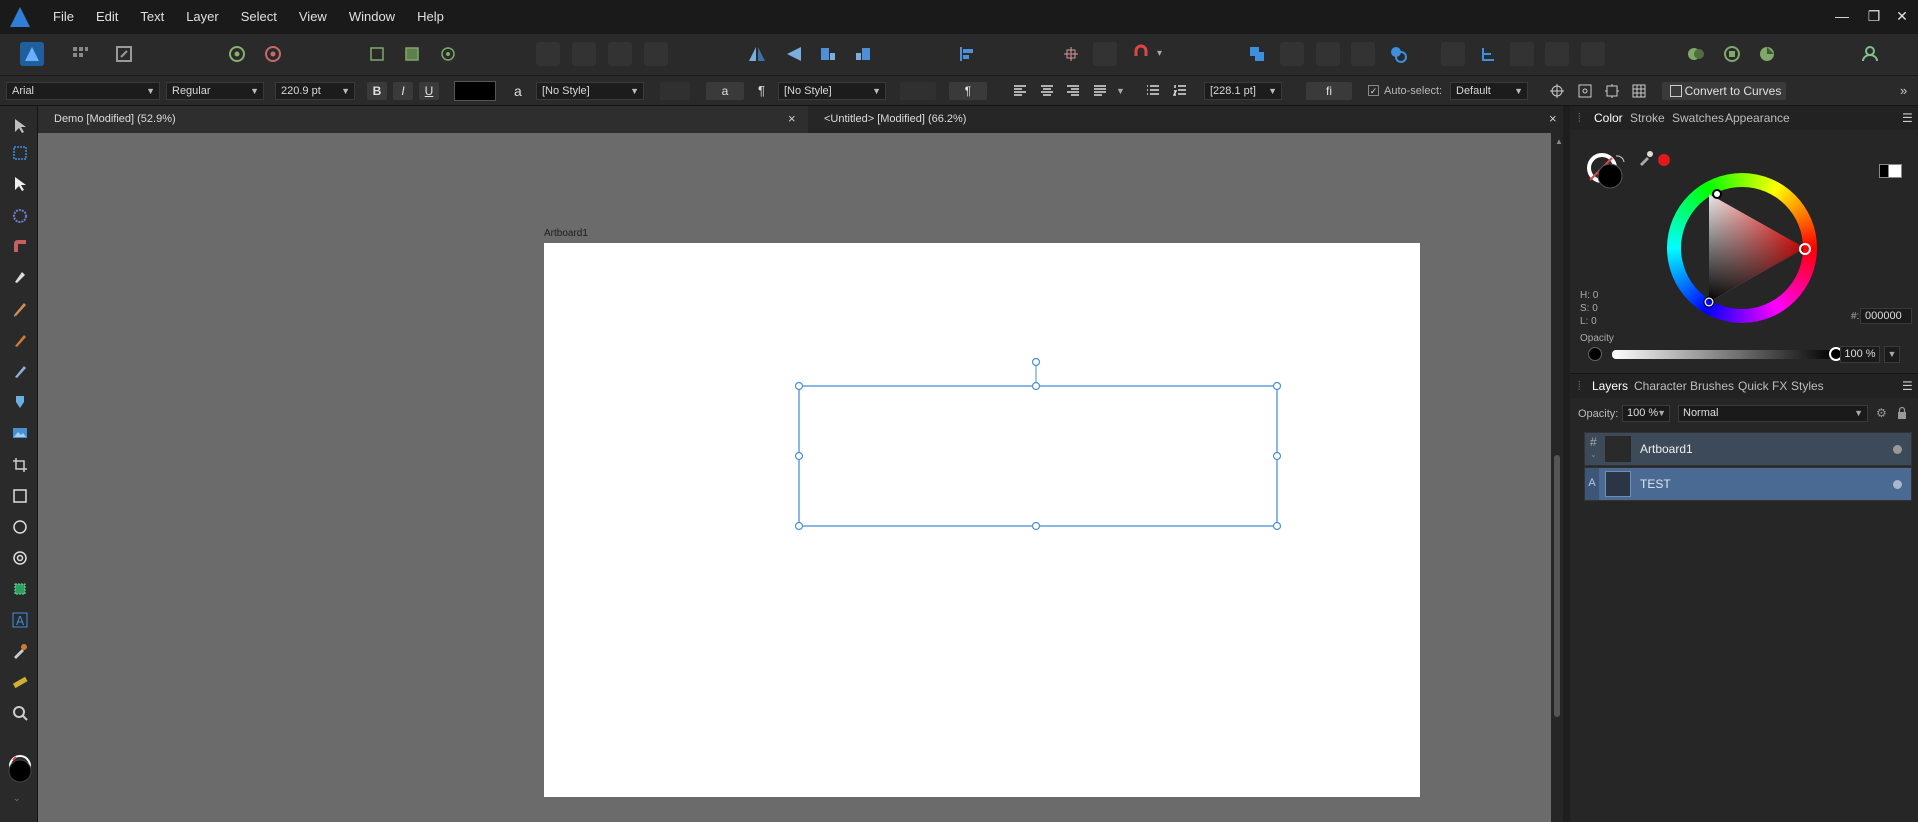  I want to click on boolean-divide-icon, so click(1398, 54).